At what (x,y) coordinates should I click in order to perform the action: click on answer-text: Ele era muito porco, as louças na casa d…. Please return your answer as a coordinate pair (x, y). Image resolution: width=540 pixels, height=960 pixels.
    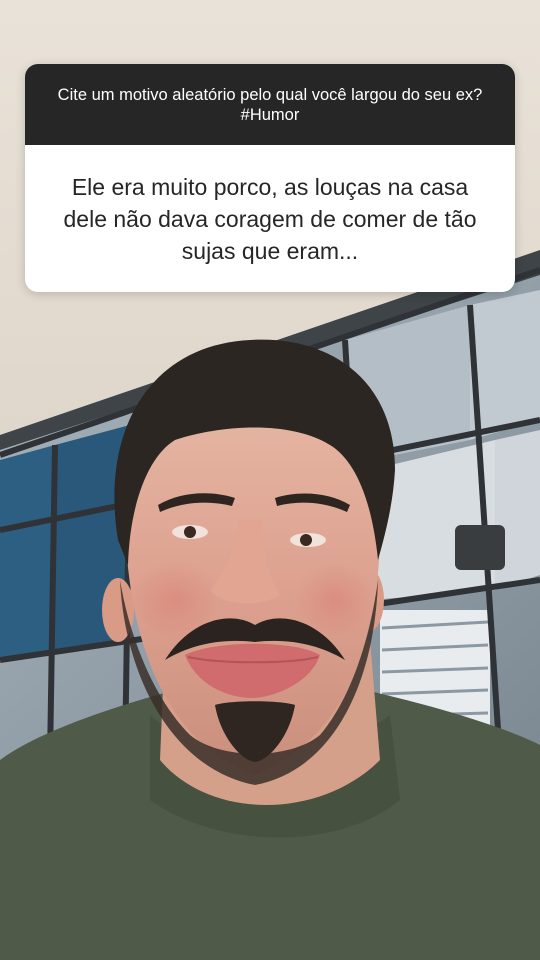
    Looking at the image, I should click on (270, 218).